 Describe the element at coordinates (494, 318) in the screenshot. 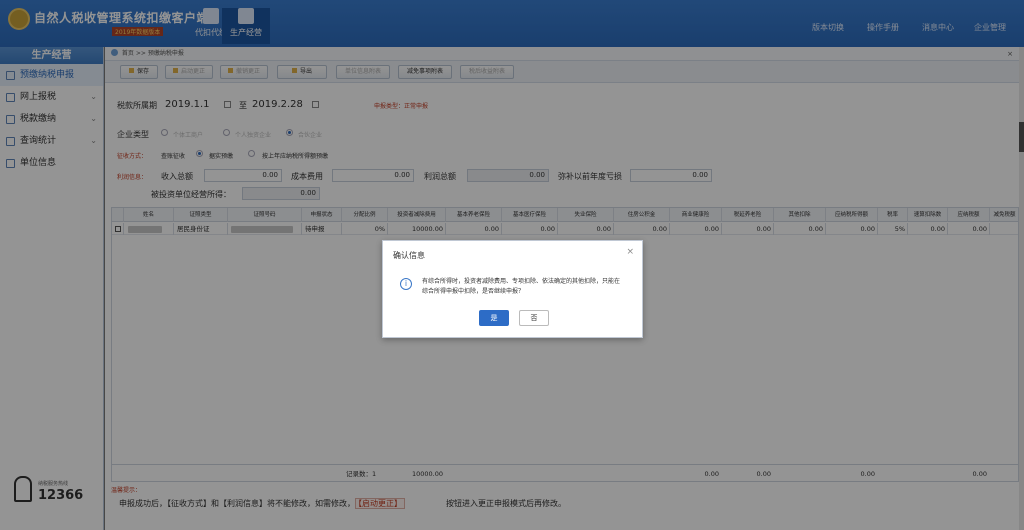

I see `yes-button: 是` at that location.